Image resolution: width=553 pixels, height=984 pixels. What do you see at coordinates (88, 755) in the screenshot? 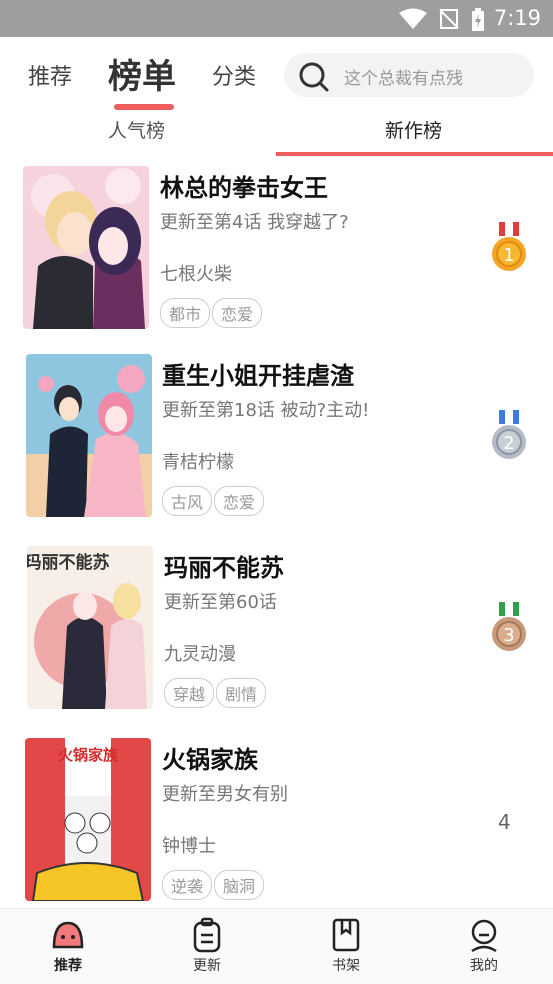
I see `cover-title-text: 火锅家族` at bounding box center [88, 755].